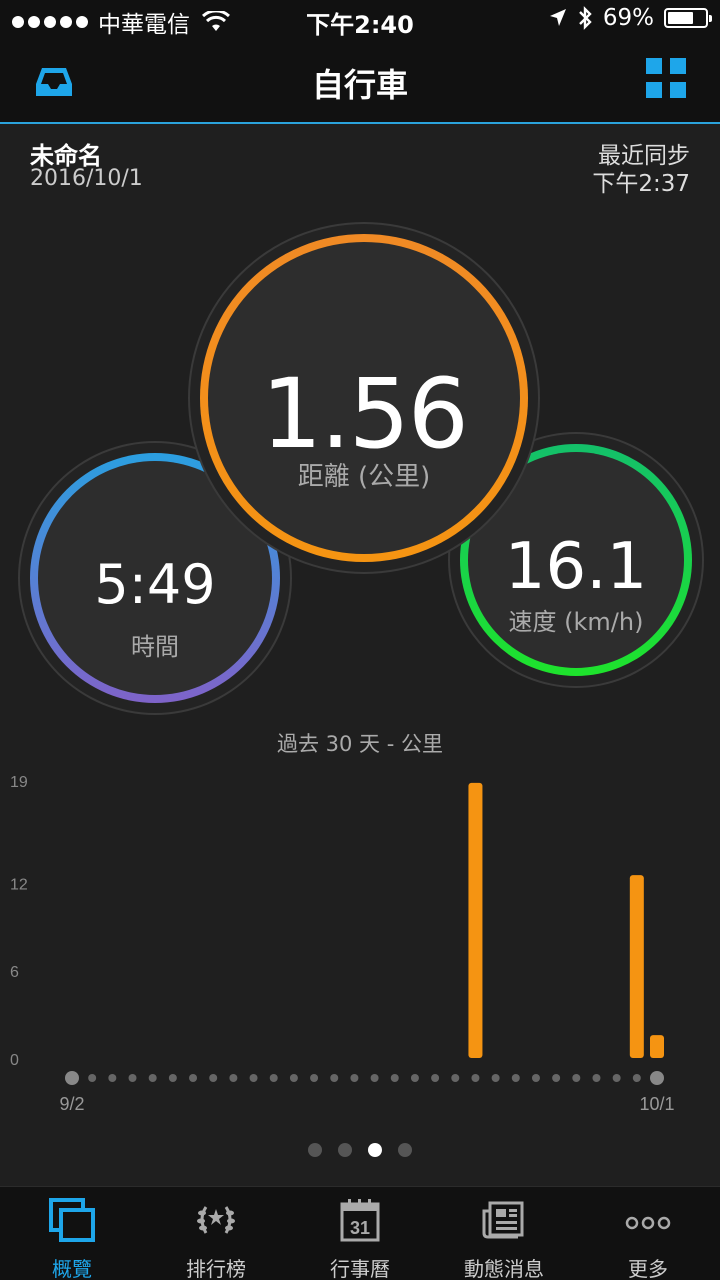  I want to click on app-header: 自行車, so click(360, 82).